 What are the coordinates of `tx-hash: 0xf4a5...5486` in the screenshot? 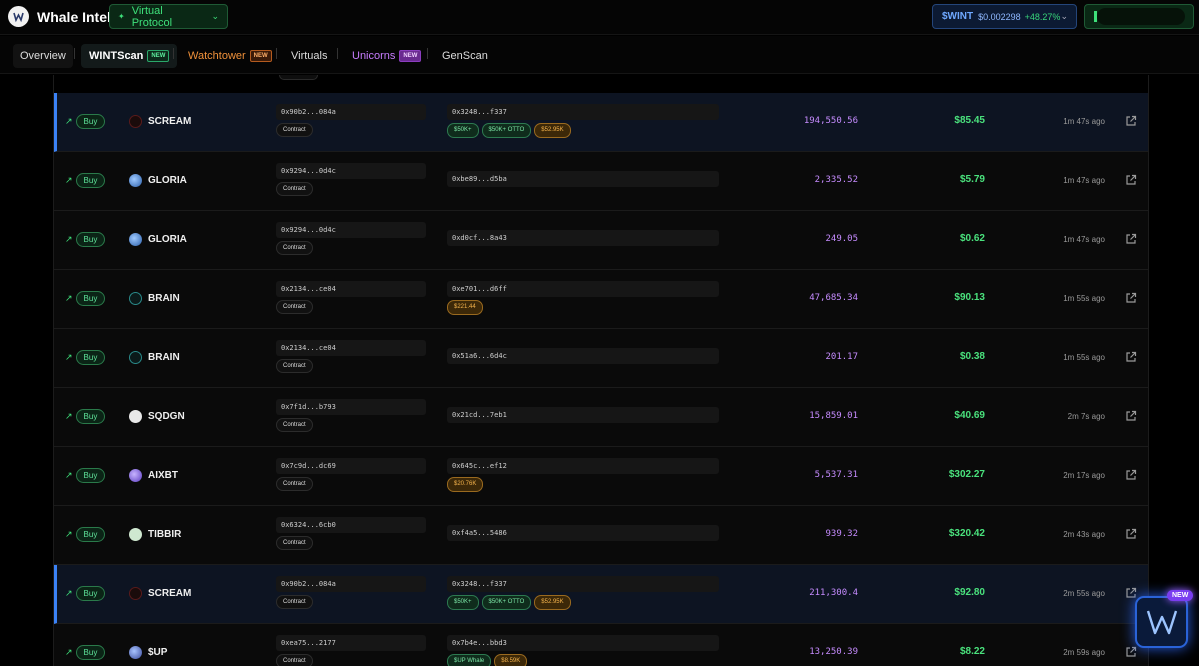 It's located at (583, 533).